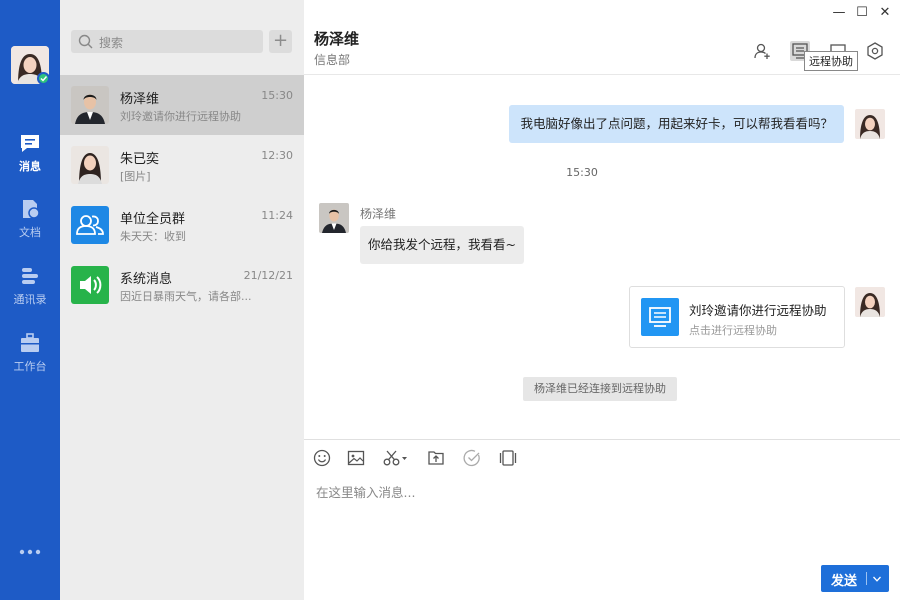 This screenshot has height=600, width=900. What do you see at coordinates (85, 41) in the screenshot?
I see `search-icon` at bounding box center [85, 41].